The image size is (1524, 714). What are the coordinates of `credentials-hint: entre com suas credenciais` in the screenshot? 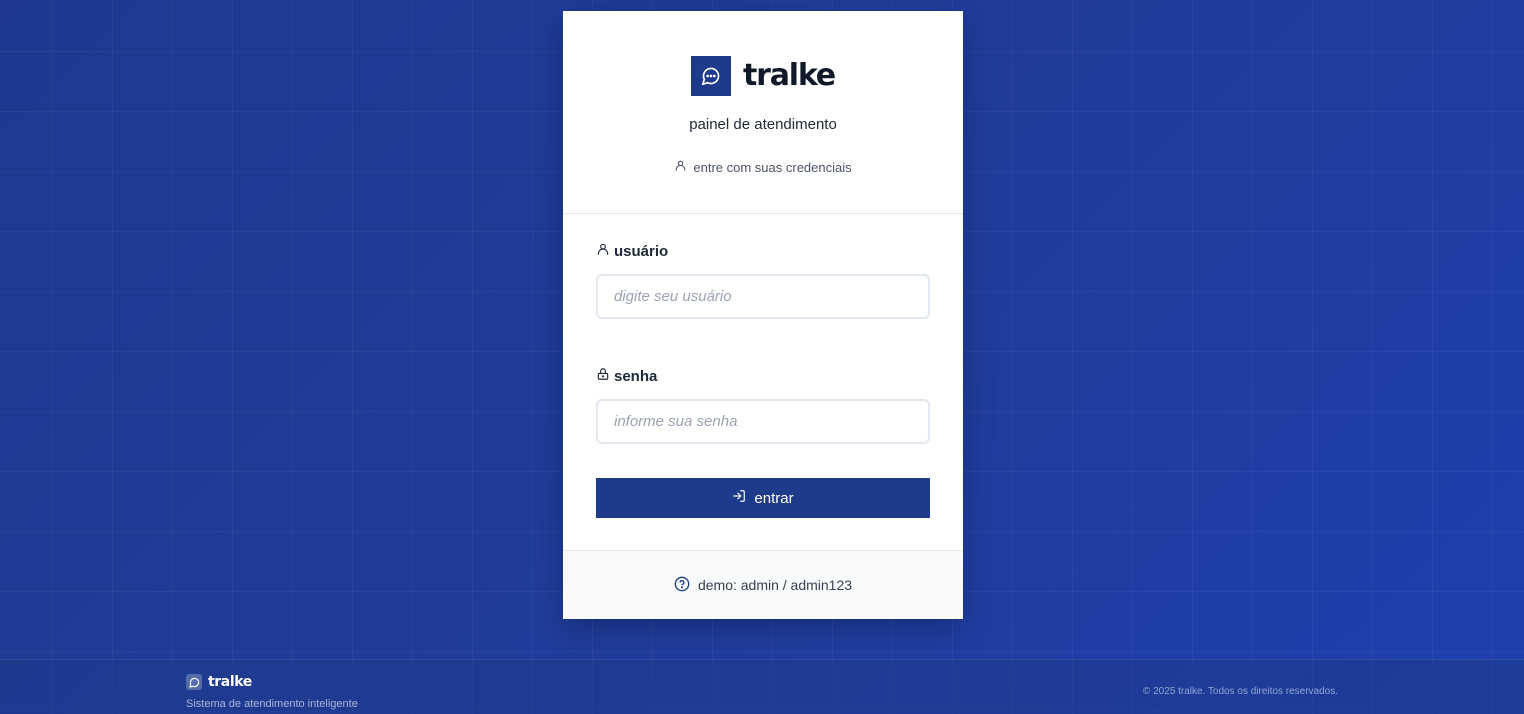 It's located at (763, 167).